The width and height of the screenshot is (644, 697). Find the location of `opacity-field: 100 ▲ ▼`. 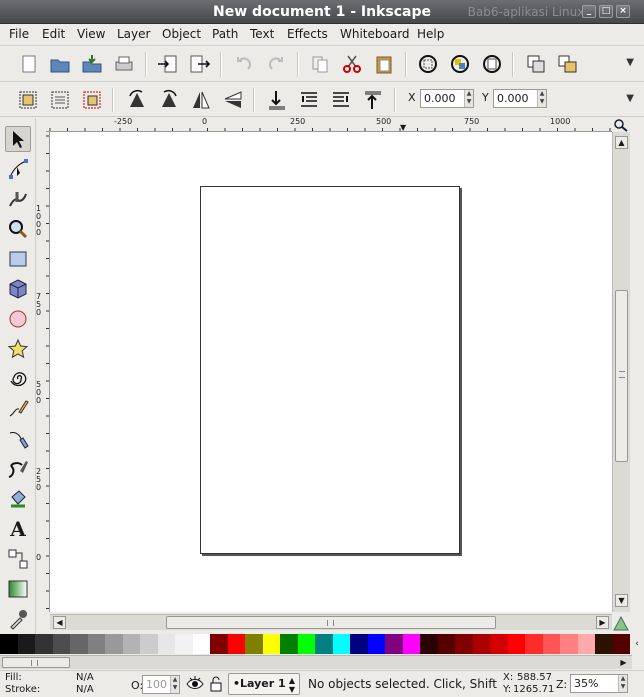

opacity-field: 100 ▲ ▼ is located at coordinates (161, 684).